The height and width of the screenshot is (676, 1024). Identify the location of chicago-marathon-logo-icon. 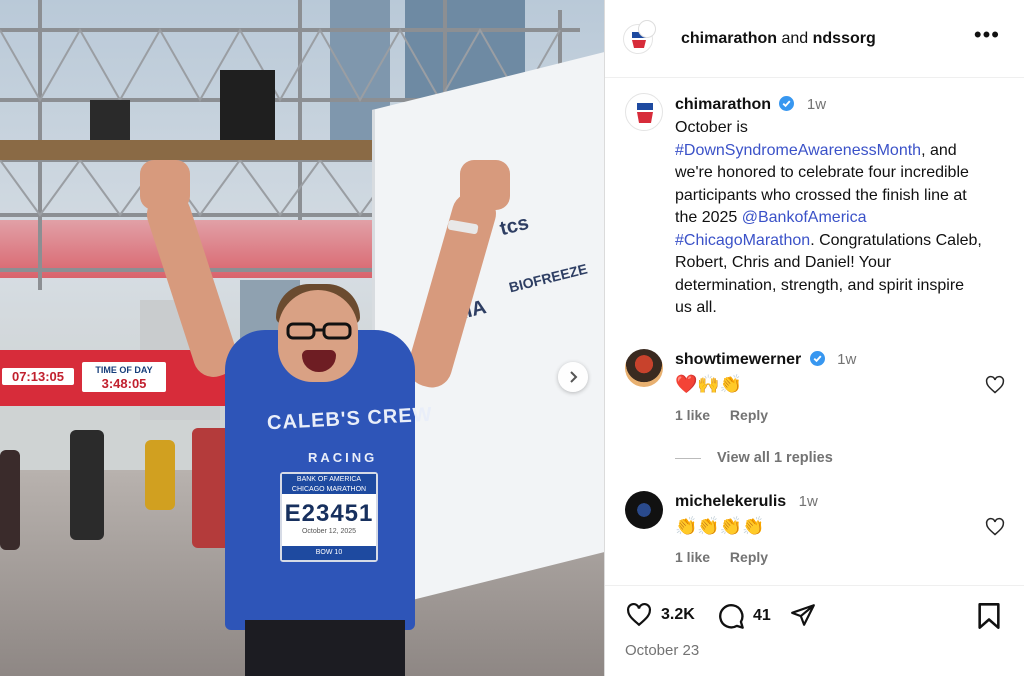
(645, 113).